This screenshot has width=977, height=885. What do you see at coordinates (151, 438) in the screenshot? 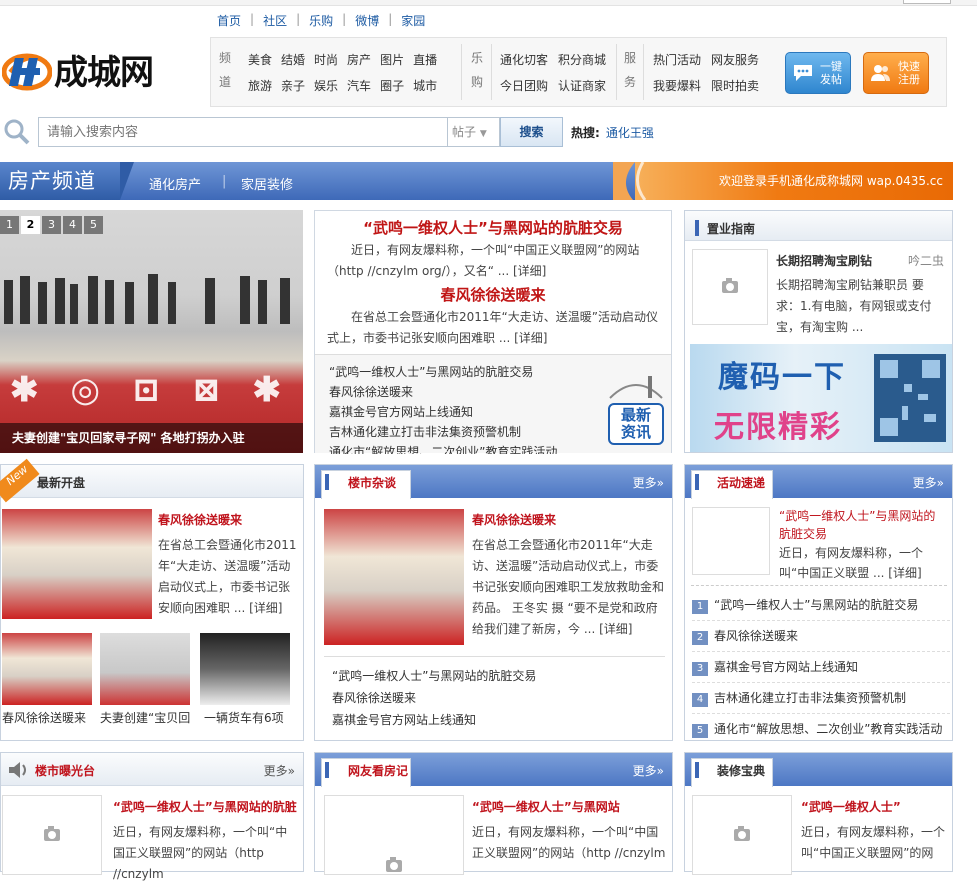
I see `slide-caption: 夫妻创建"宝贝回家寻子网" 各地打拐办入驻` at bounding box center [151, 438].